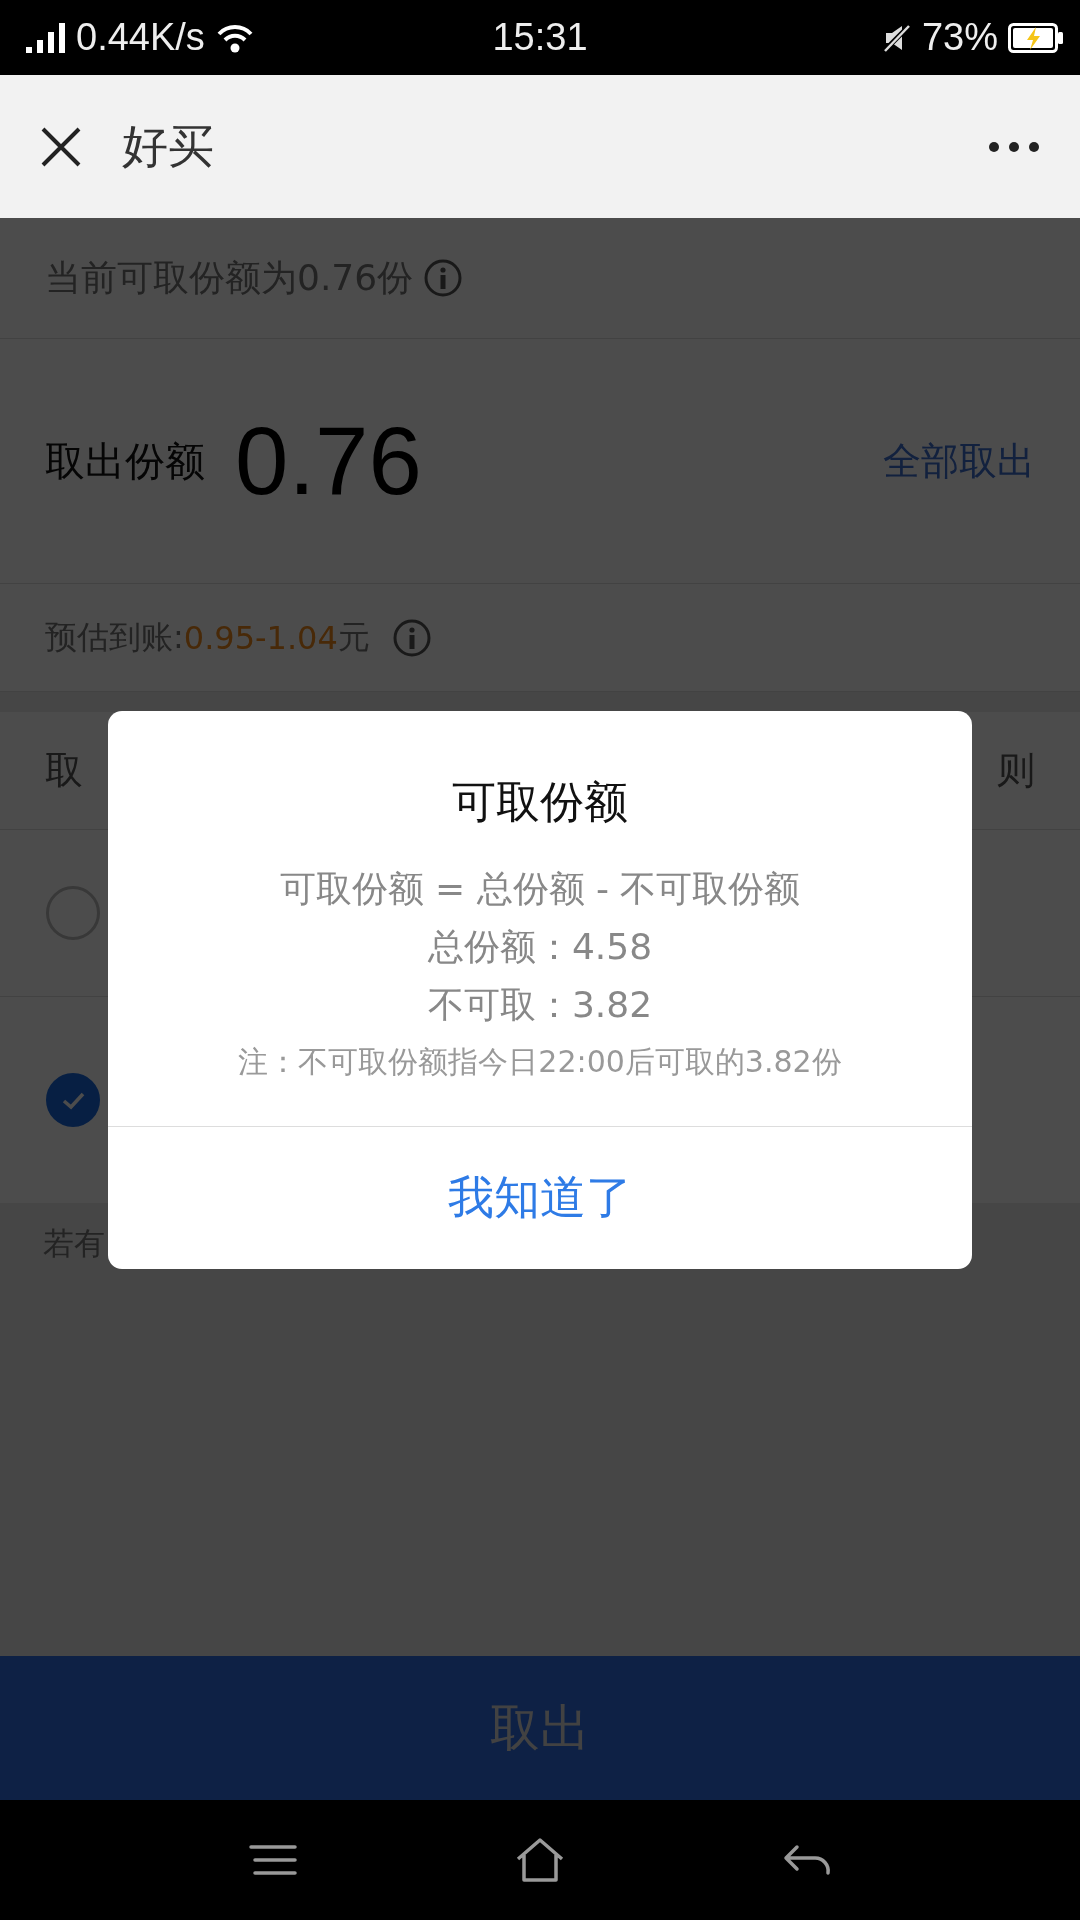 This screenshot has width=1080, height=1920. I want to click on dialog-title: 可取份额, so click(540, 802).